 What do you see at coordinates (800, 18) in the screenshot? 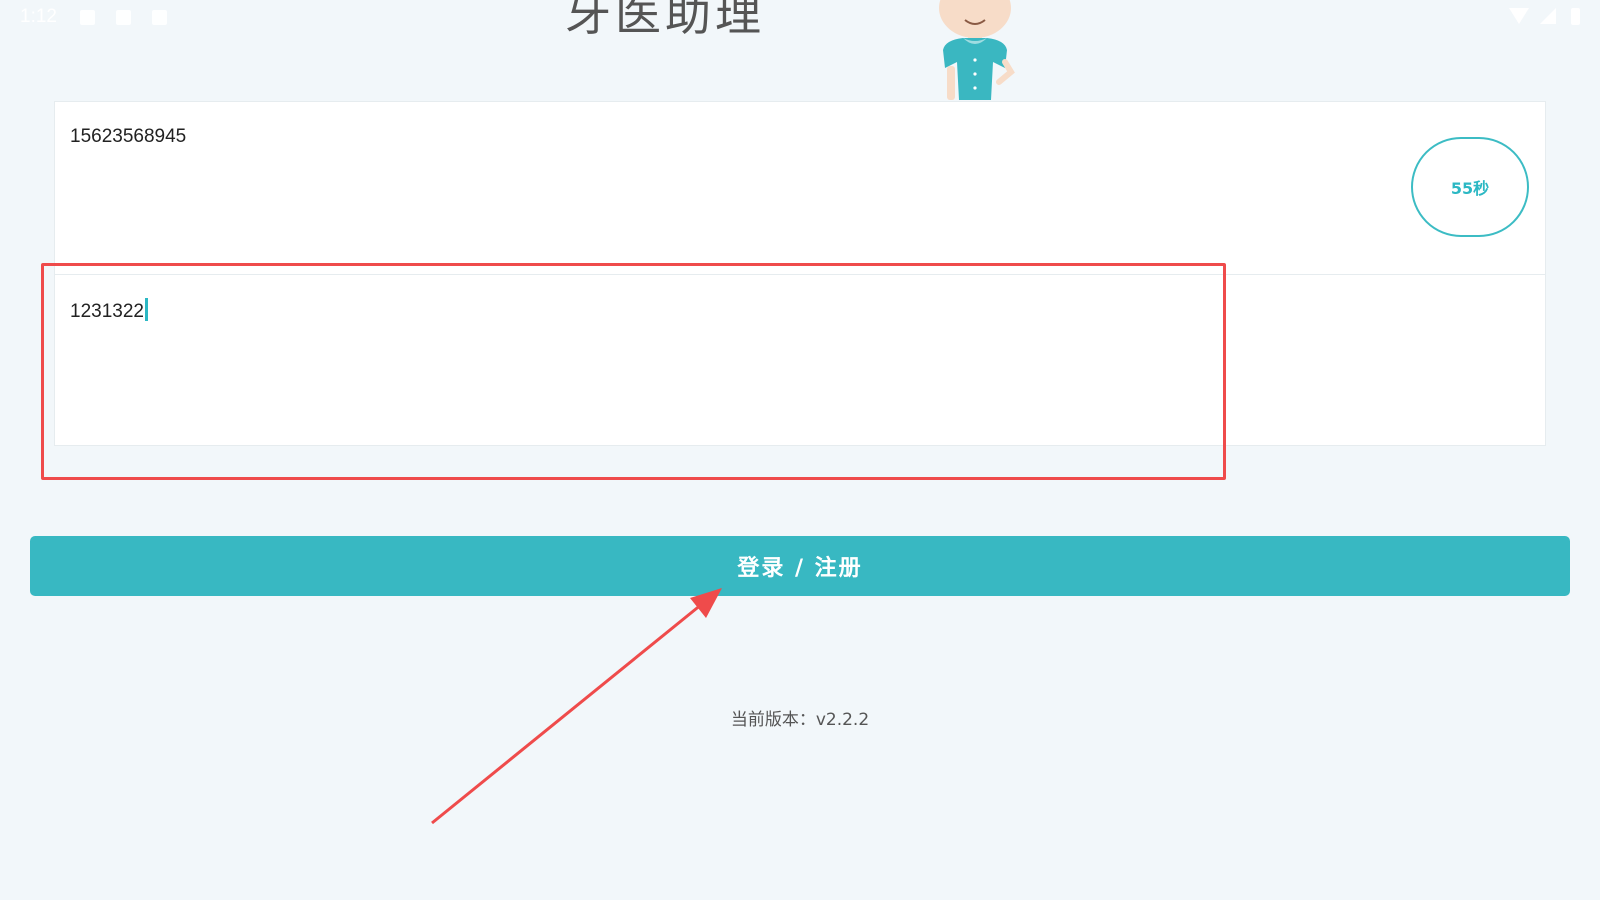
I see `status-bar: 1:12` at bounding box center [800, 18].